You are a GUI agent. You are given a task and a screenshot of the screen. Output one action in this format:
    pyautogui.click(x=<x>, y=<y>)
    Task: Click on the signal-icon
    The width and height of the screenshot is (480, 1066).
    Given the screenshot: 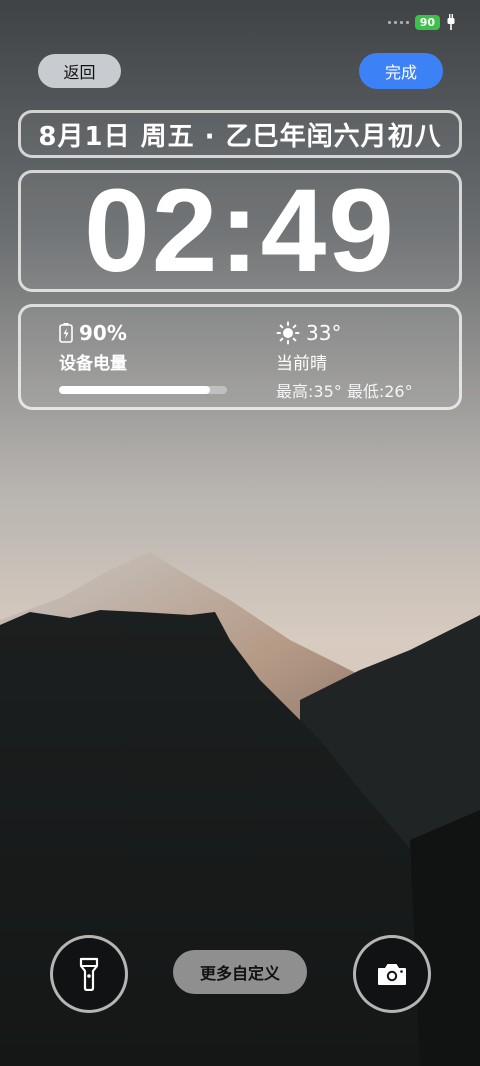 What is the action you would take?
    pyautogui.click(x=398, y=22)
    